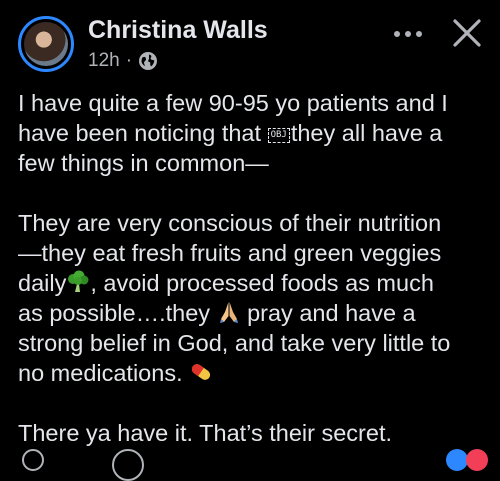  Describe the element at coordinates (143, 163) in the screenshot. I see `text-line: few things in common—` at that location.